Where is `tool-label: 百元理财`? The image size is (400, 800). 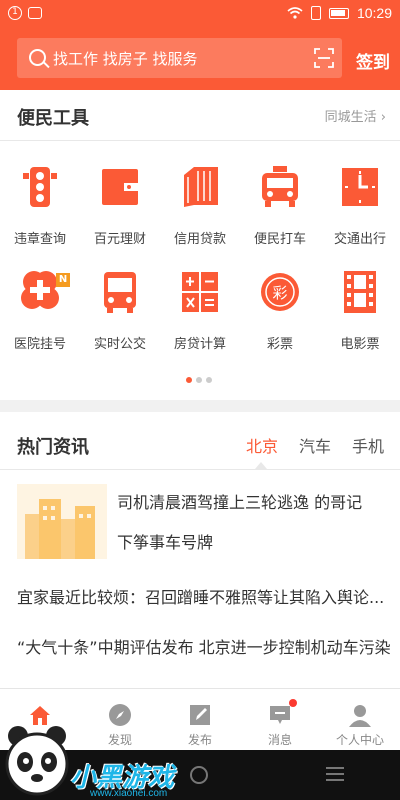
tool-label: 百元理财 is located at coordinates (119, 239).